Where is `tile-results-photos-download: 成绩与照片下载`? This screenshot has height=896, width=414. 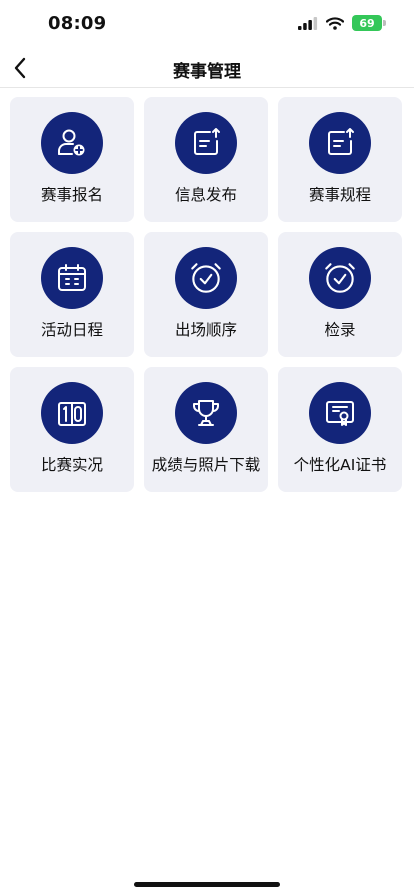 tile-results-photos-download: 成绩与照片下载 is located at coordinates (206, 429).